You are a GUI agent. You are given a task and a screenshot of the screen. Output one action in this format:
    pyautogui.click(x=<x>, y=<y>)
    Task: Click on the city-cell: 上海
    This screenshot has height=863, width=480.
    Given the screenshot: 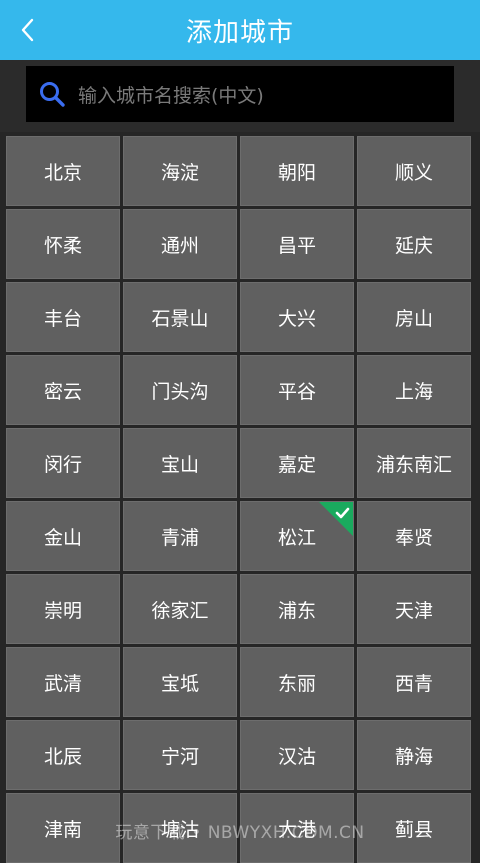 What is the action you would take?
    pyautogui.click(x=414, y=390)
    